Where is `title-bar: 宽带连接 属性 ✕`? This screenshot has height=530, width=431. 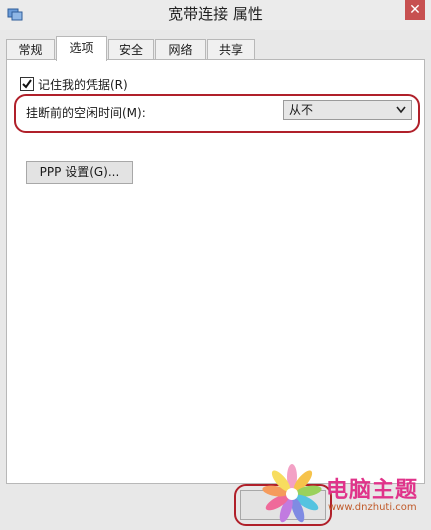
title-bar: 宽带连接 属性 ✕ is located at coordinates (215, 15).